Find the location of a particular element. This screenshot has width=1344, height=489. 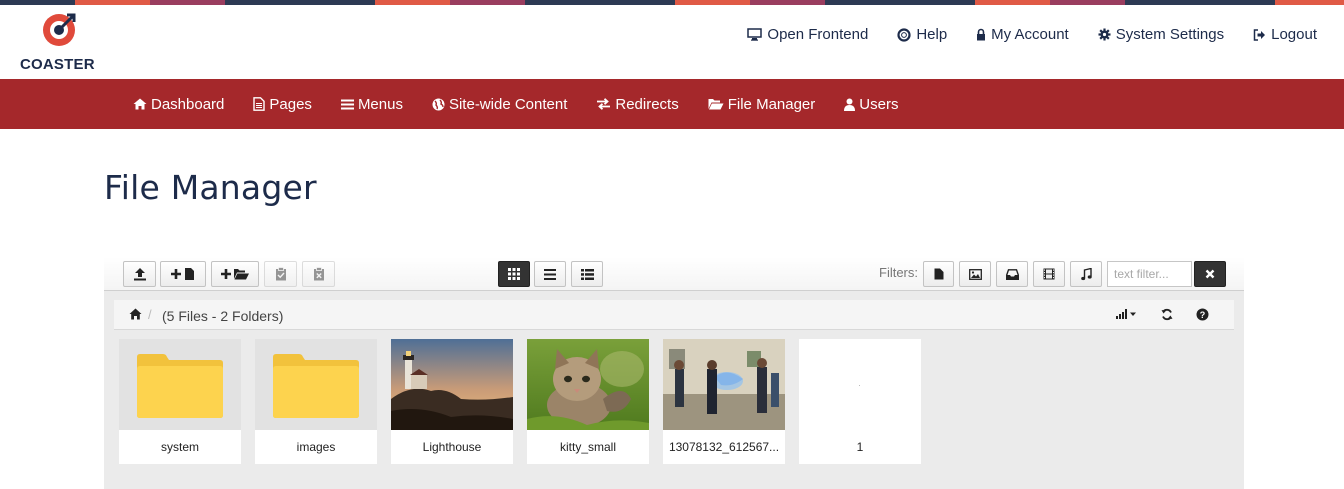

globe-icon is located at coordinates (438, 104).